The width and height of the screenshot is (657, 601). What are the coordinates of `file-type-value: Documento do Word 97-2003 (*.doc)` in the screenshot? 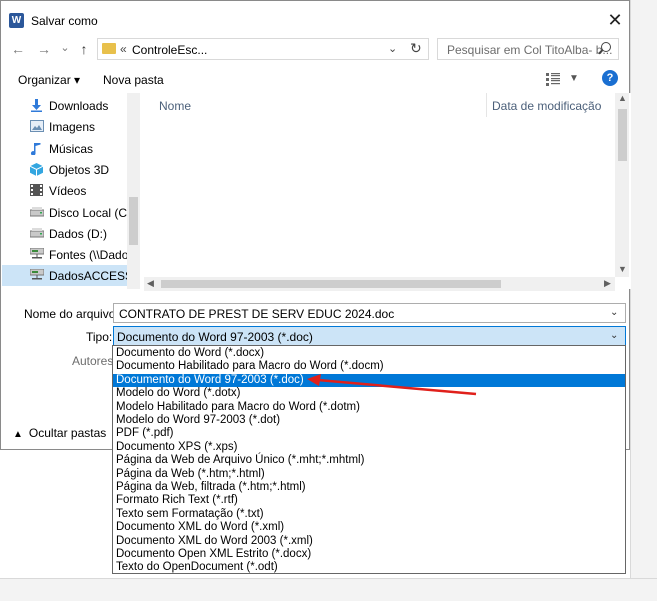 It's located at (215, 337).